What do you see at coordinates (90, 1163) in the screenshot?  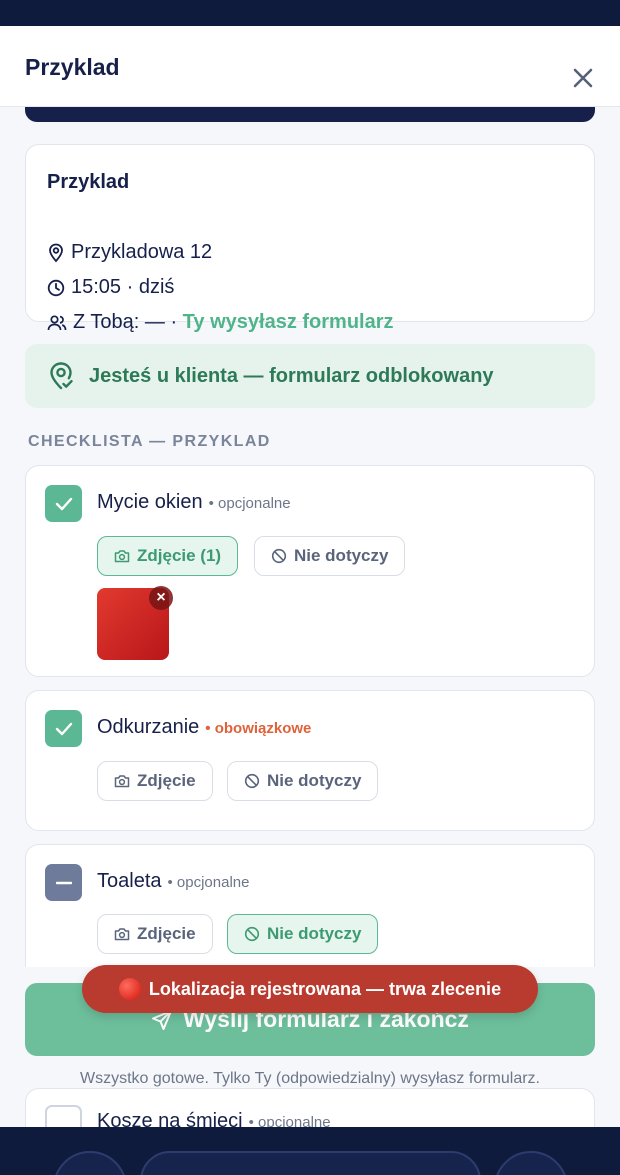 I see `nav-left-button` at bounding box center [90, 1163].